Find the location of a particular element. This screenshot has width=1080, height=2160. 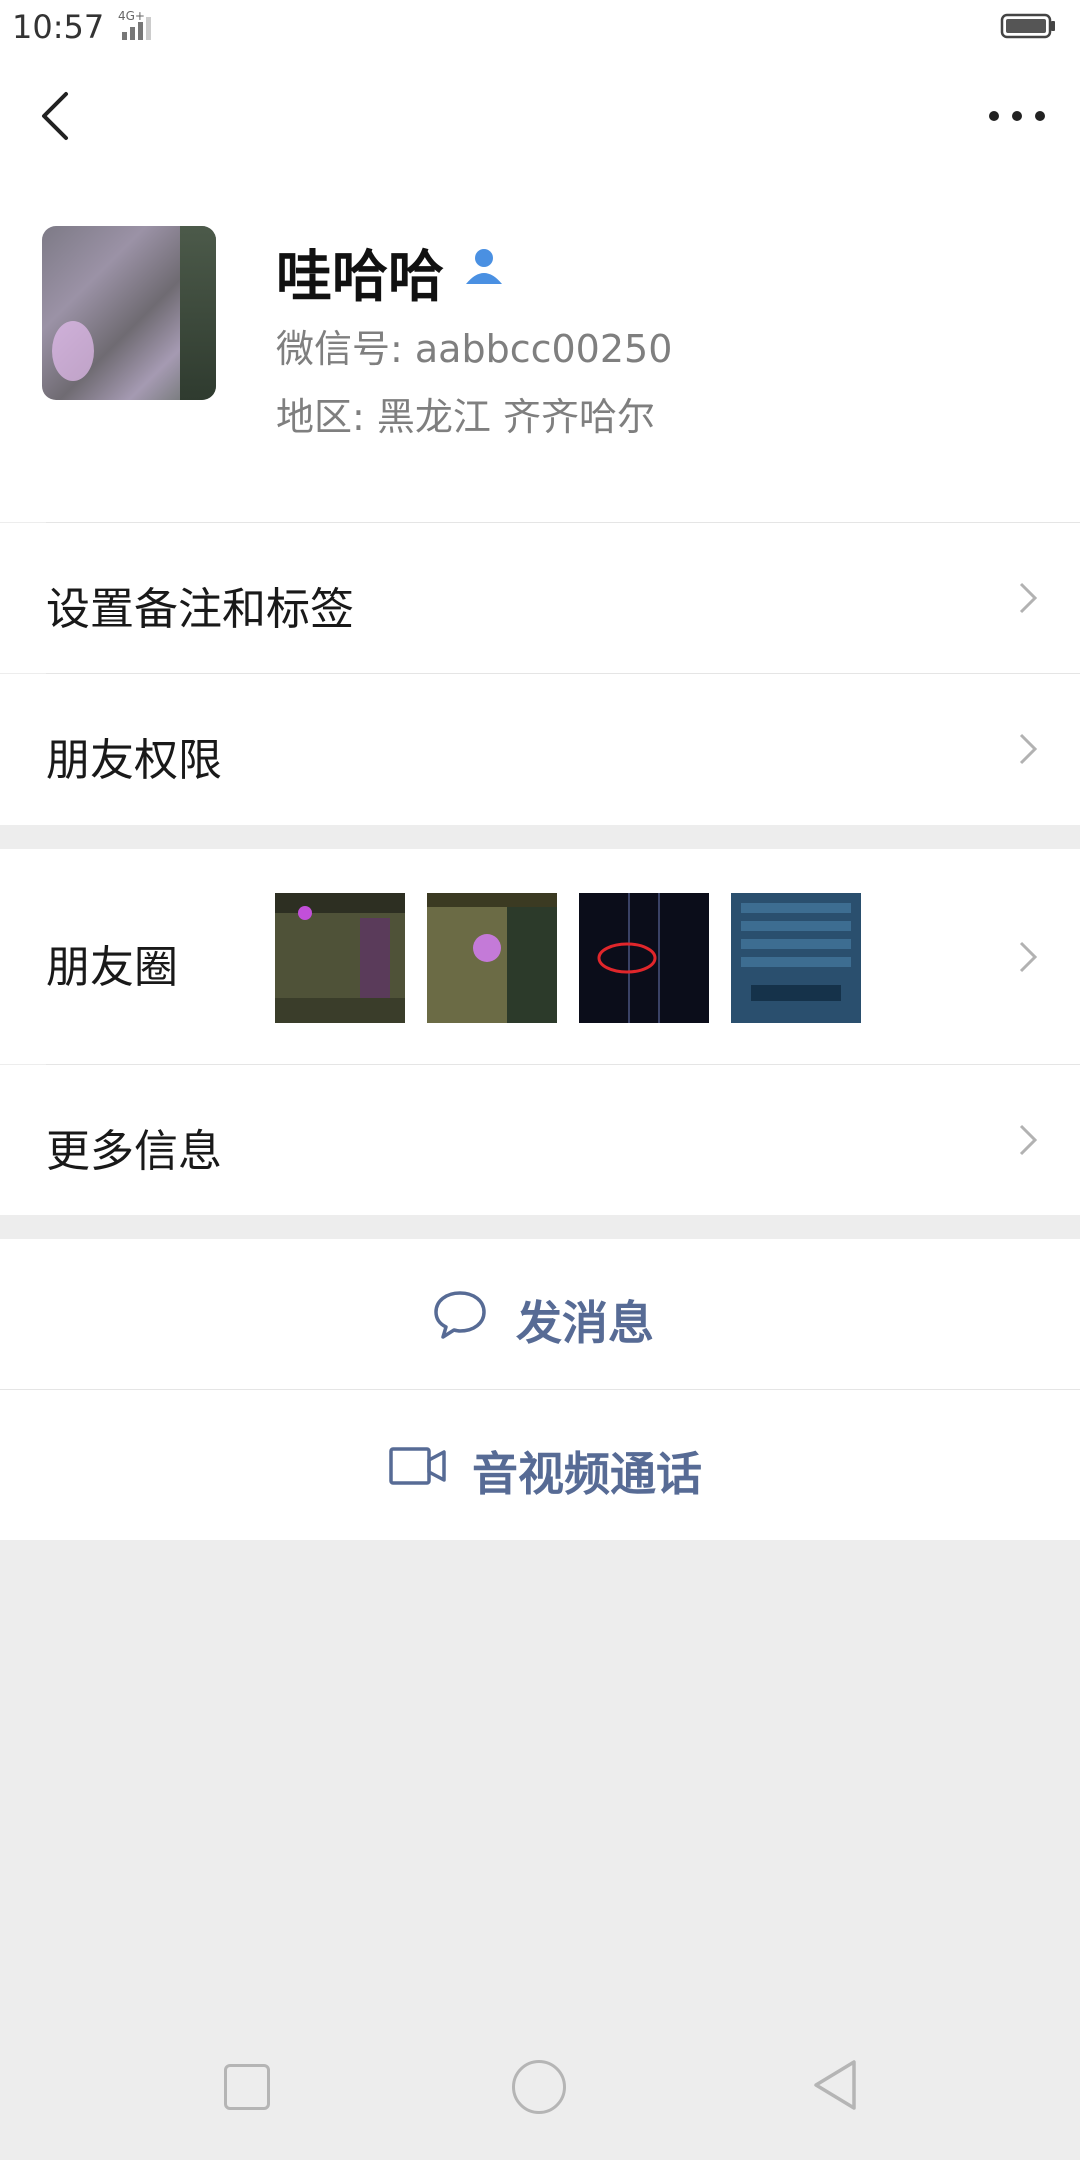

more-info-row: 更多信息 is located at coordinates (540, 1140).